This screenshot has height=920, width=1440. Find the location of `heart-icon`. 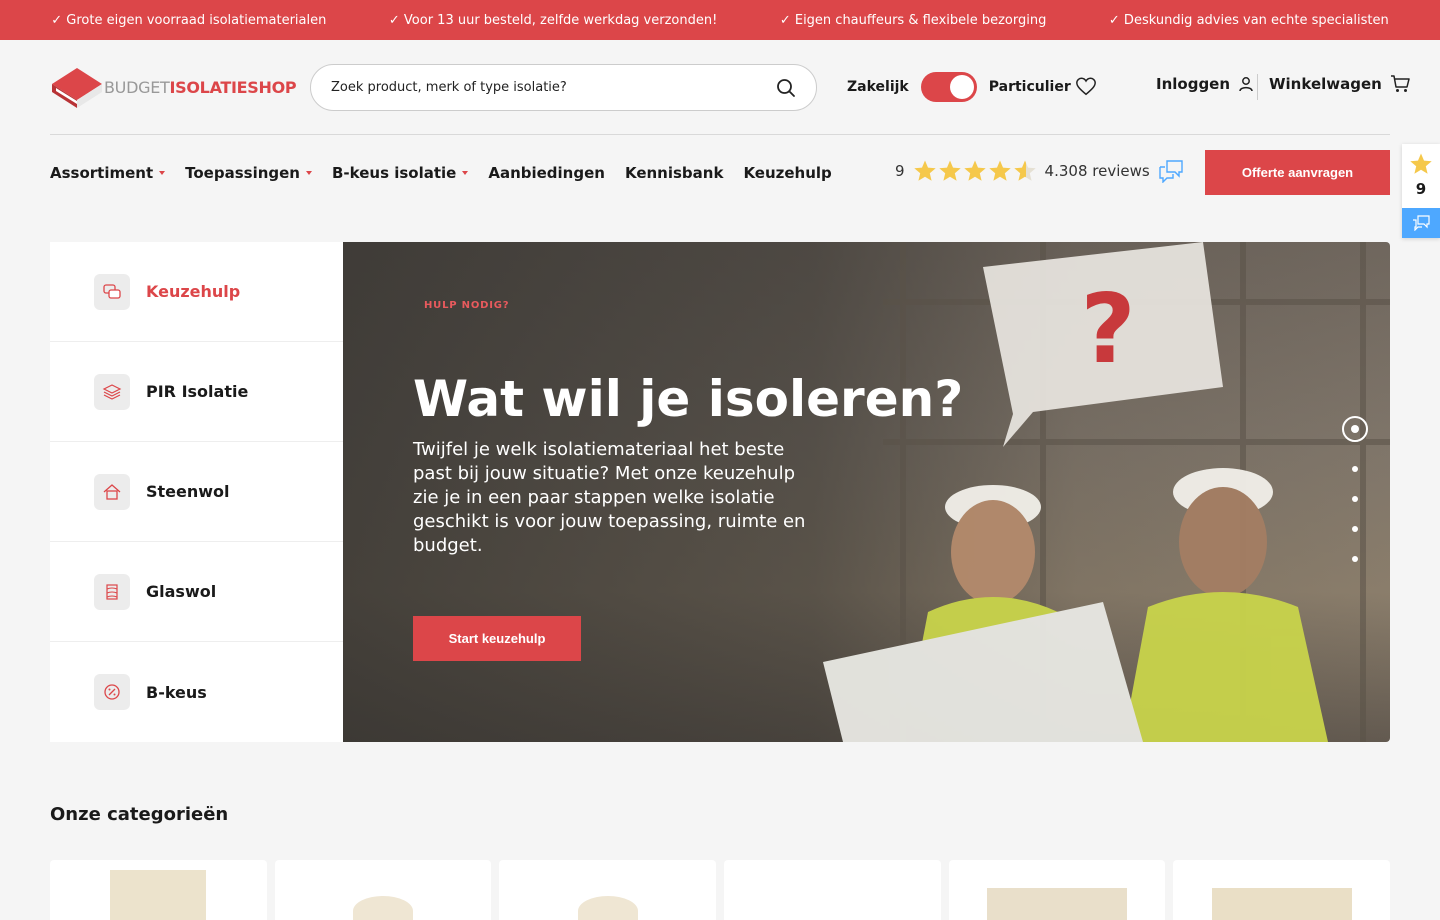

heart-icon is located at coordinates (1086, 87).